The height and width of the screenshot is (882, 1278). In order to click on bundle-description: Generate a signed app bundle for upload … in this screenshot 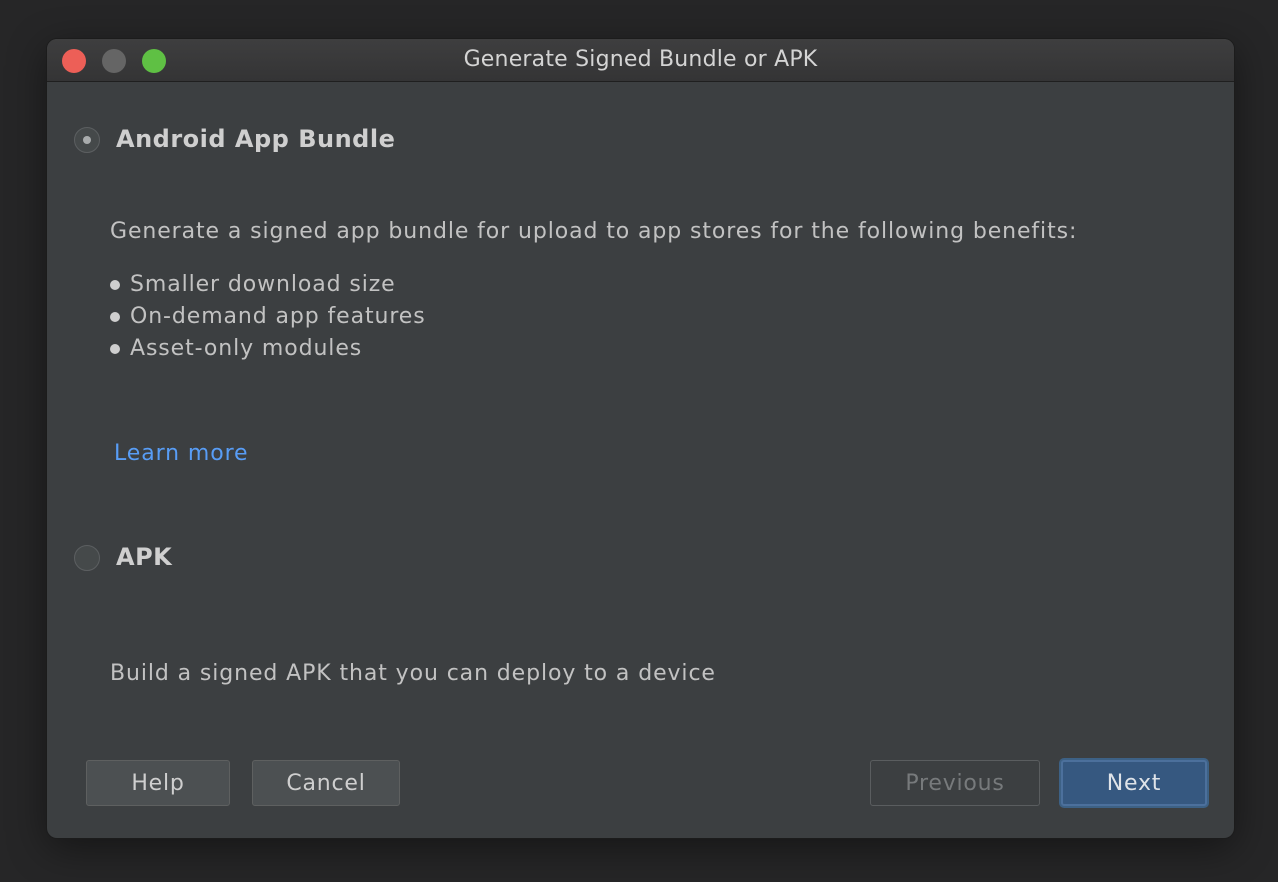, I will do `click(594, 231)`.